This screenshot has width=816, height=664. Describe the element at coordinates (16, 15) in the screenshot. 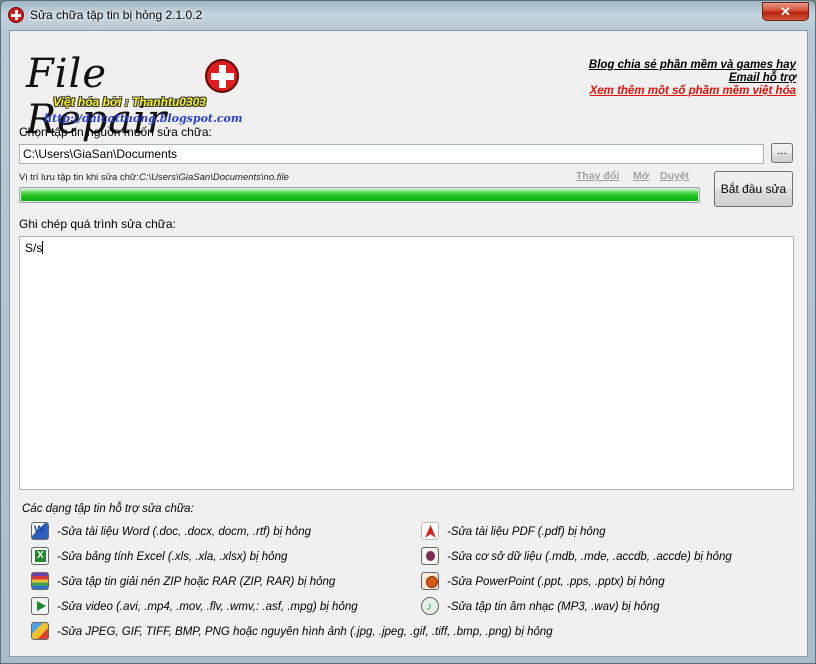

I see `app-logo-icon` at that location.